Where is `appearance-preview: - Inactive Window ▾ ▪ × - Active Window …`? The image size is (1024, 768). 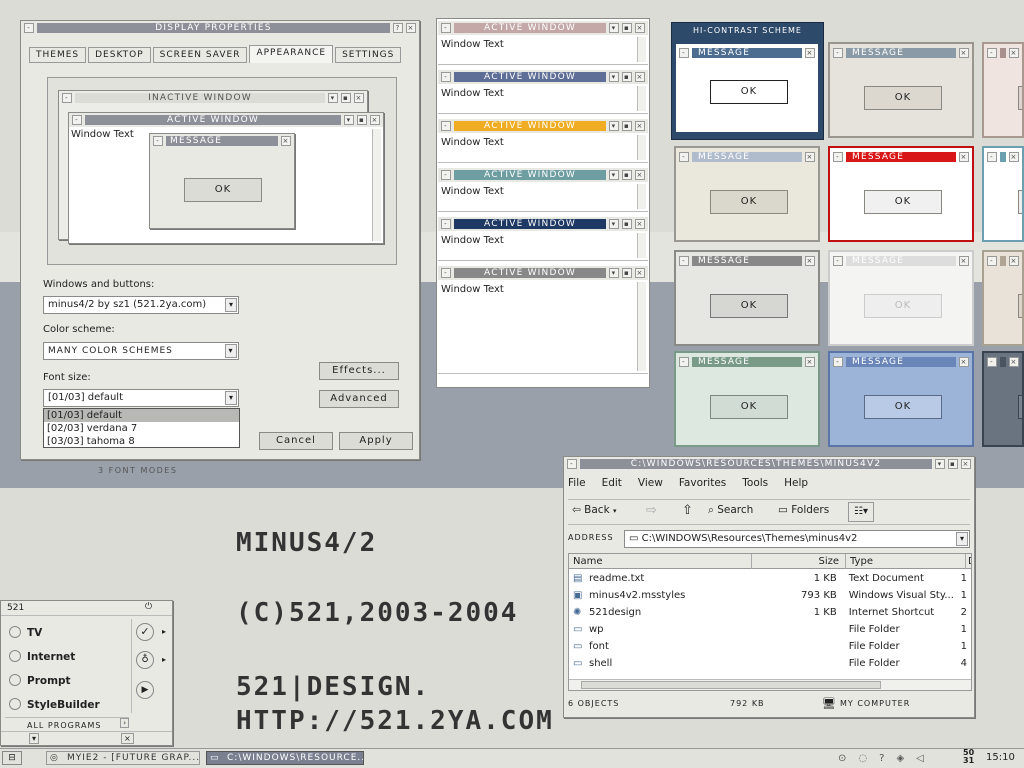 appearance-preview: - Inactive Window ▾ ▪ × - Active Window … is located at coordinates (222, 171).